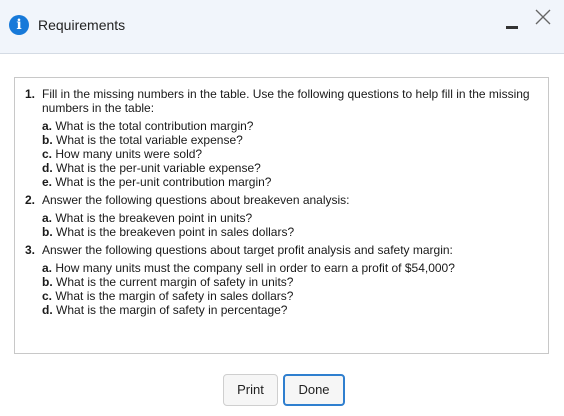  I want to click on minimize-icon, so click(512, 27).